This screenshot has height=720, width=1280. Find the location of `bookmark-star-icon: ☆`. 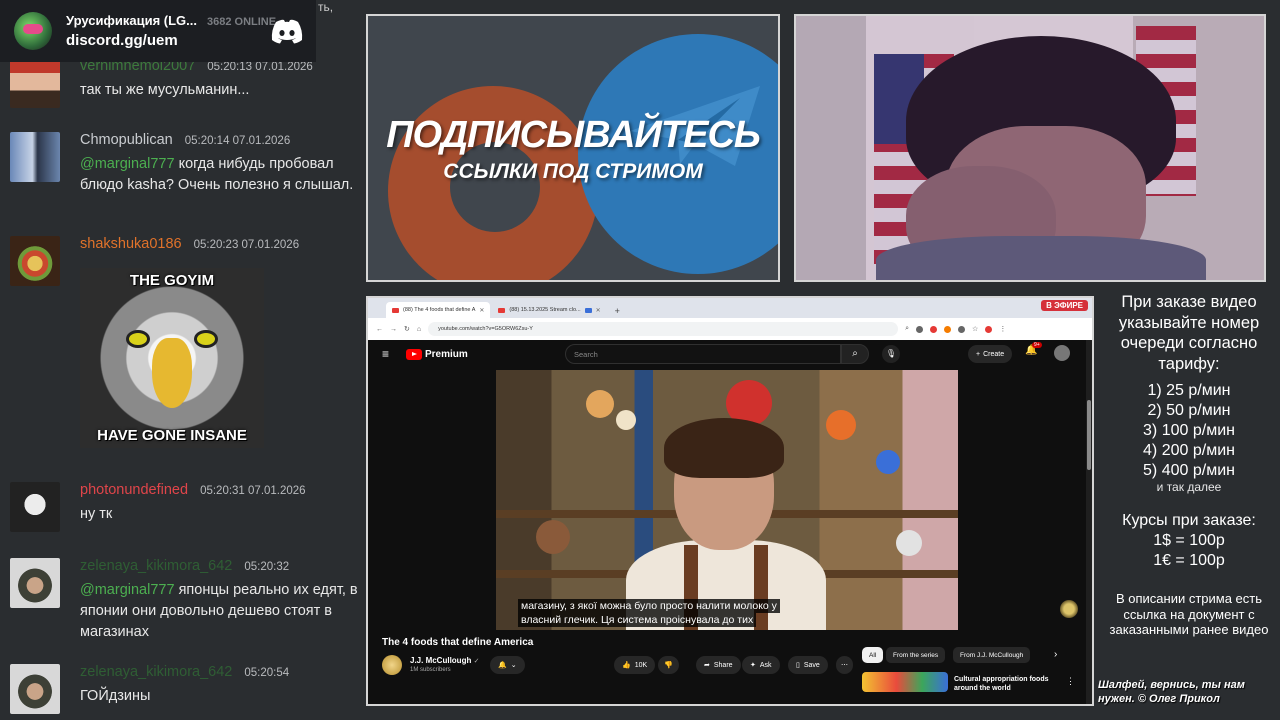

bookmark-star-icon: ☆ is located at coordinates (975, 329).